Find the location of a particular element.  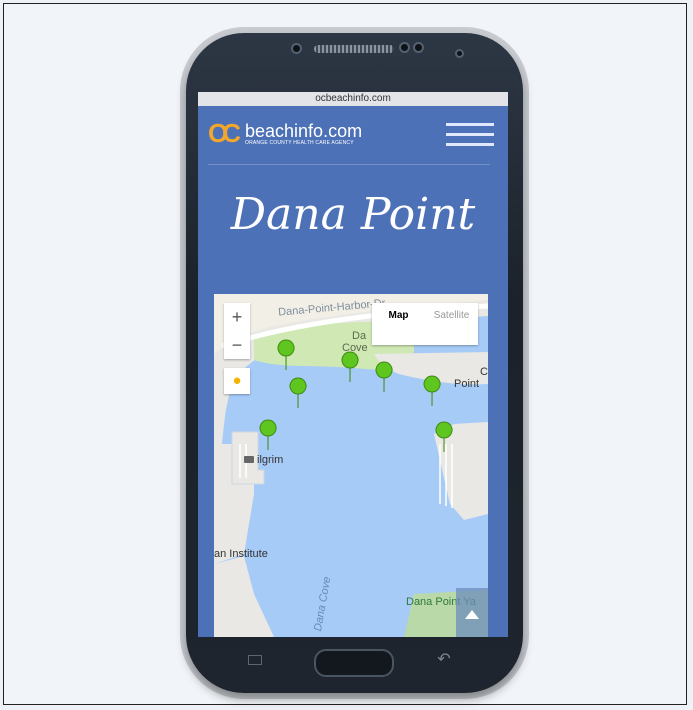

dana-cove-label: Cove is located at coordinates (355, 348).